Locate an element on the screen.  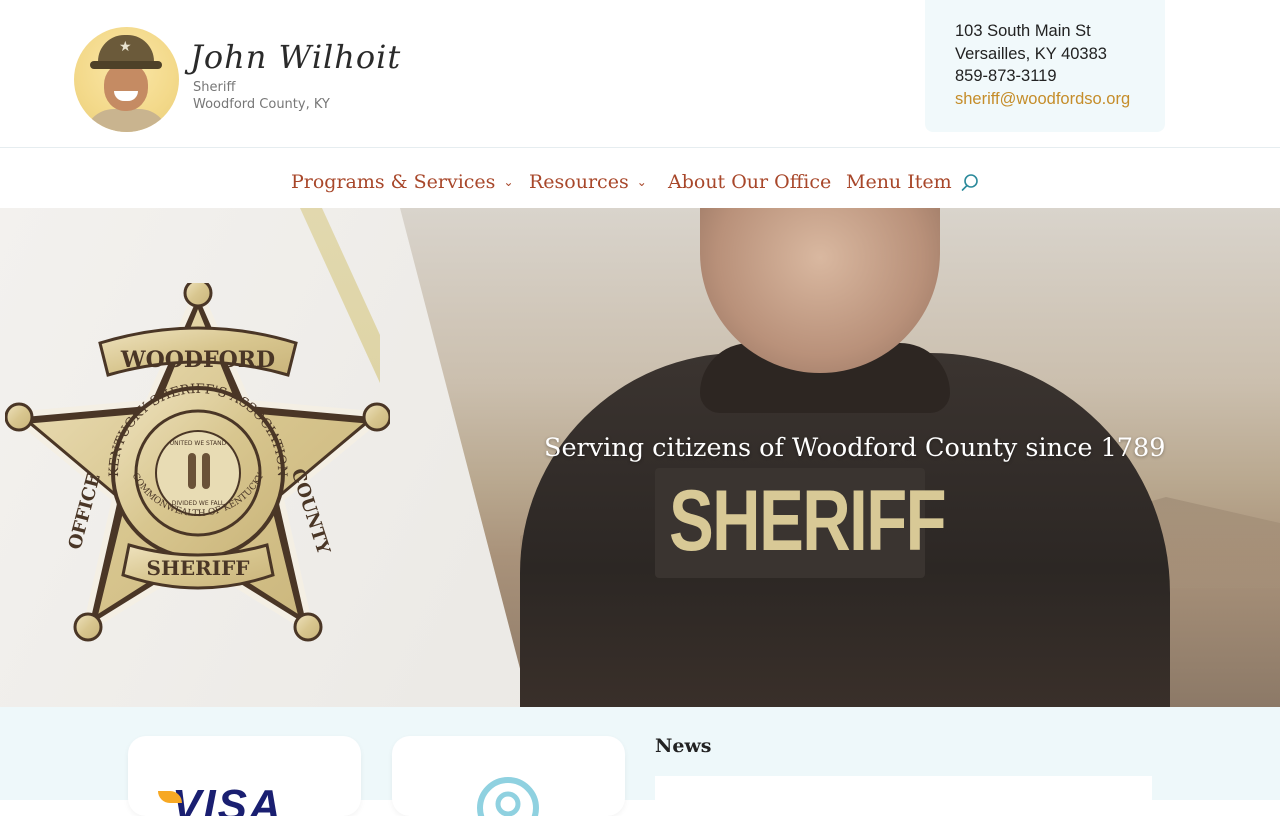
badge-motto-top: UNITED WE STAND is located at coordinates (198, 443).